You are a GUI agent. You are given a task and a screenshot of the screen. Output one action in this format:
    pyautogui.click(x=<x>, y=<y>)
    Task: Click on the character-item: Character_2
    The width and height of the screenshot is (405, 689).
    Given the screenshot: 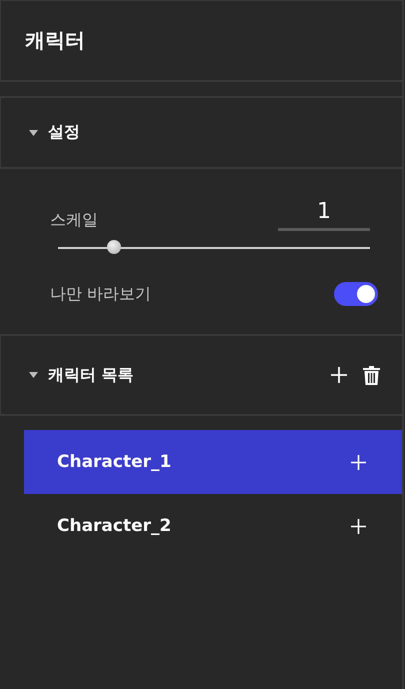 What is the action you would take?
    pyautogui.click(x=213, y=526)
    